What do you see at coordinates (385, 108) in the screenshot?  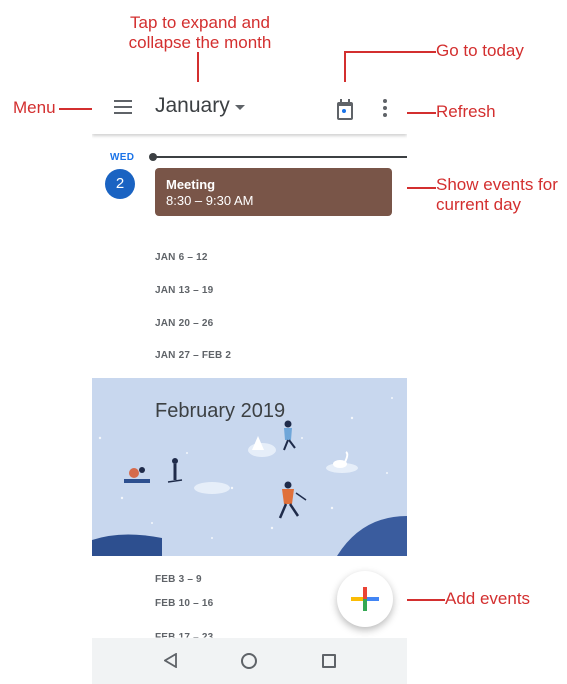 I see `more-vert-icon` at bounding box center [385, 108].